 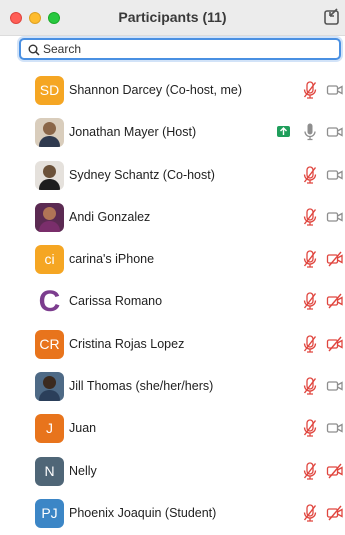 What do you see at coordinates (188, 49) in the screenshot?
I see `search-input` at bounding box center [188, 49].